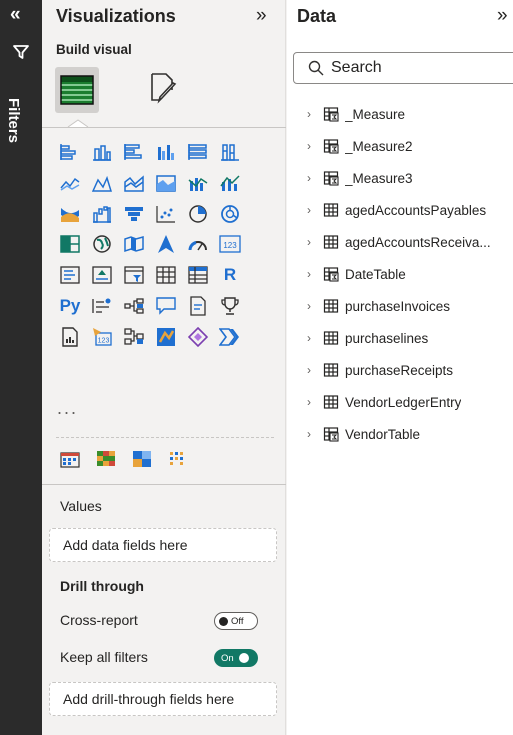  I want to click on power-apps-icon: 123, so click(102, 337).